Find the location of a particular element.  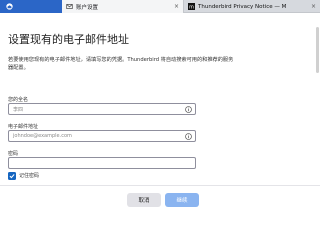

svg-text: m is located at coordinates (191, 7).